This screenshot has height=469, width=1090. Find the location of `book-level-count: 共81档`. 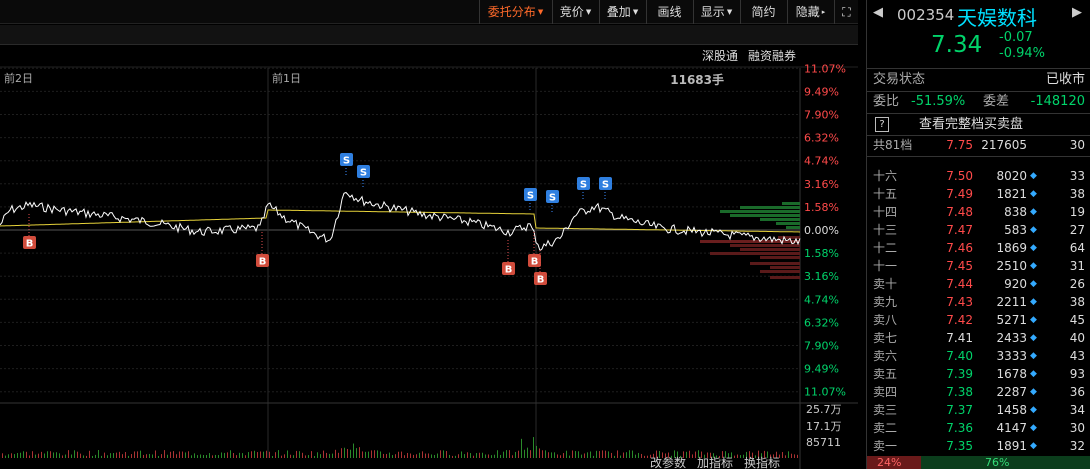

book-level-count: 共81档 is located at coordinates (893, 145).